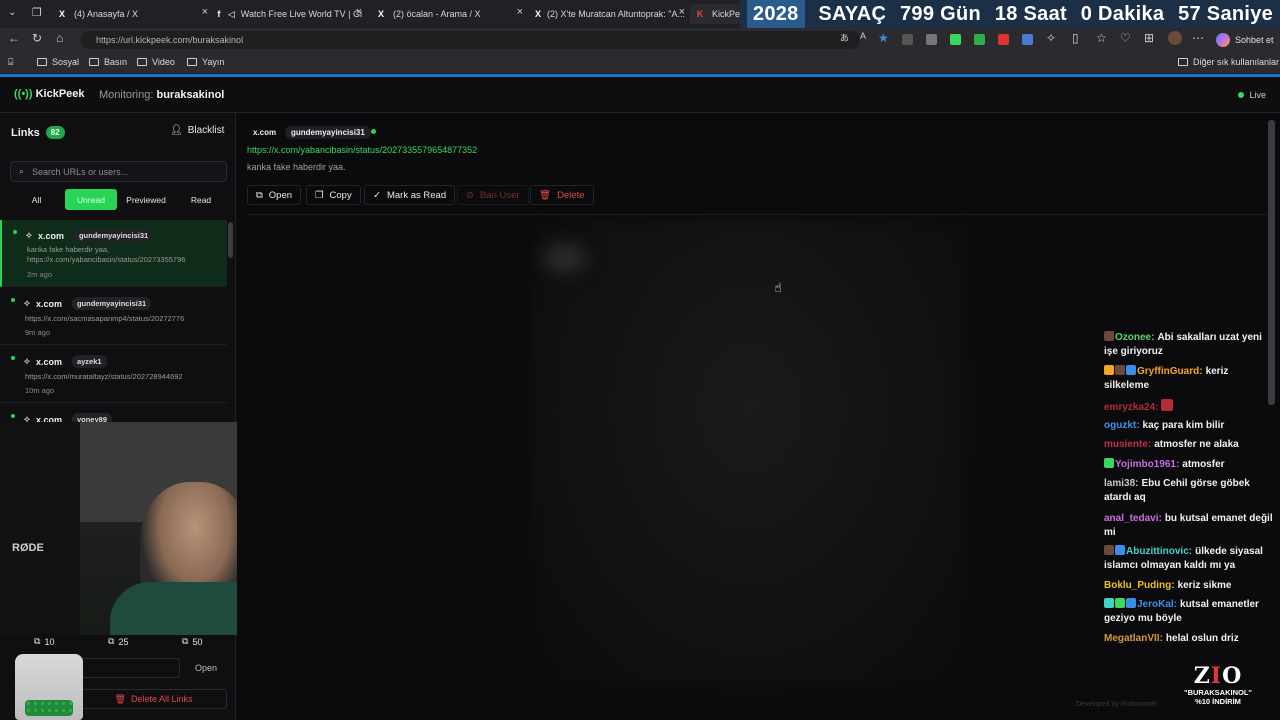  What do you see at coordinates (301, 14) in the screenshot?
I see `tab-label: Watch Free Live World TV | Gl` at bounding box center [301, 14].